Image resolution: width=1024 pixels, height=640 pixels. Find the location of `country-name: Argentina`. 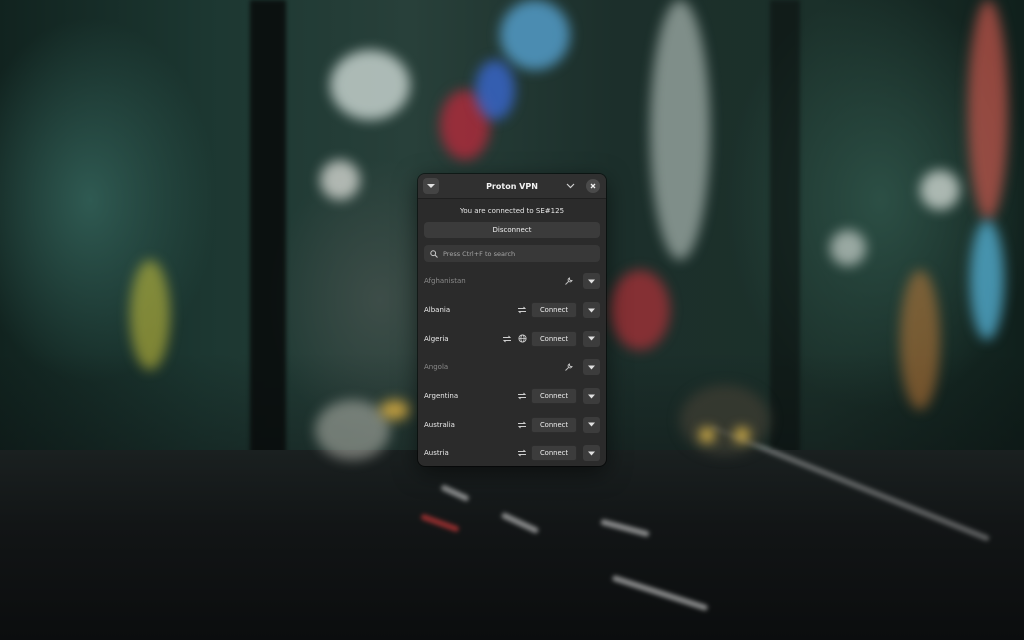

country-name: Argentina is located at coordinates (441, 396).